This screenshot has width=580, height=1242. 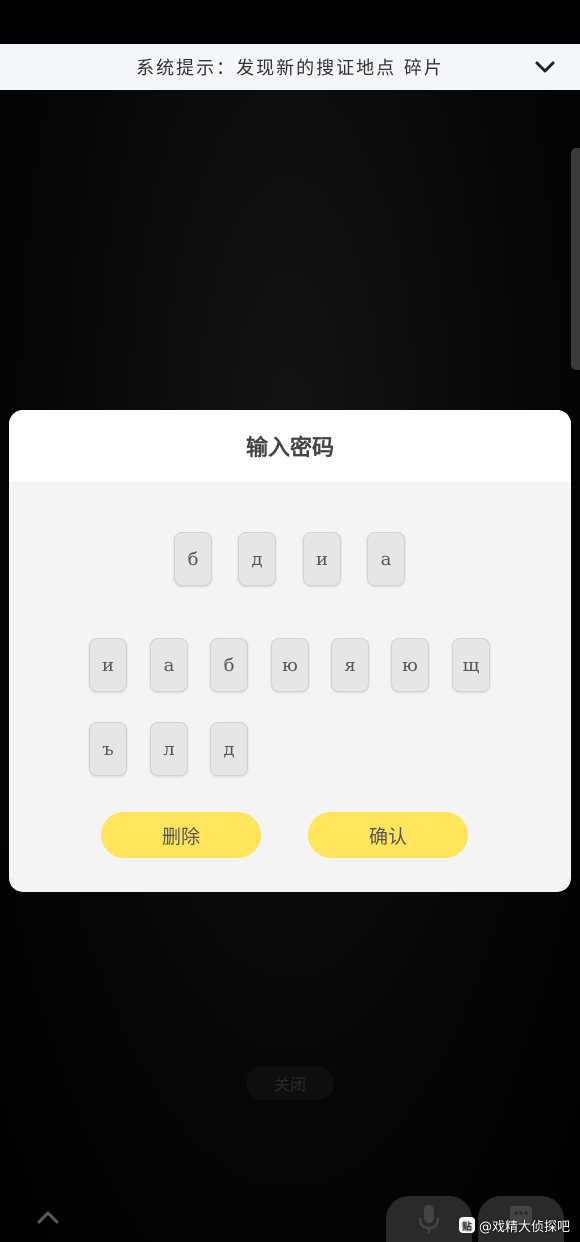 What do you see at coordinates (181, 835) in the screenshot?
I see `delete-button: 删除` at bounding box center [181, 835].